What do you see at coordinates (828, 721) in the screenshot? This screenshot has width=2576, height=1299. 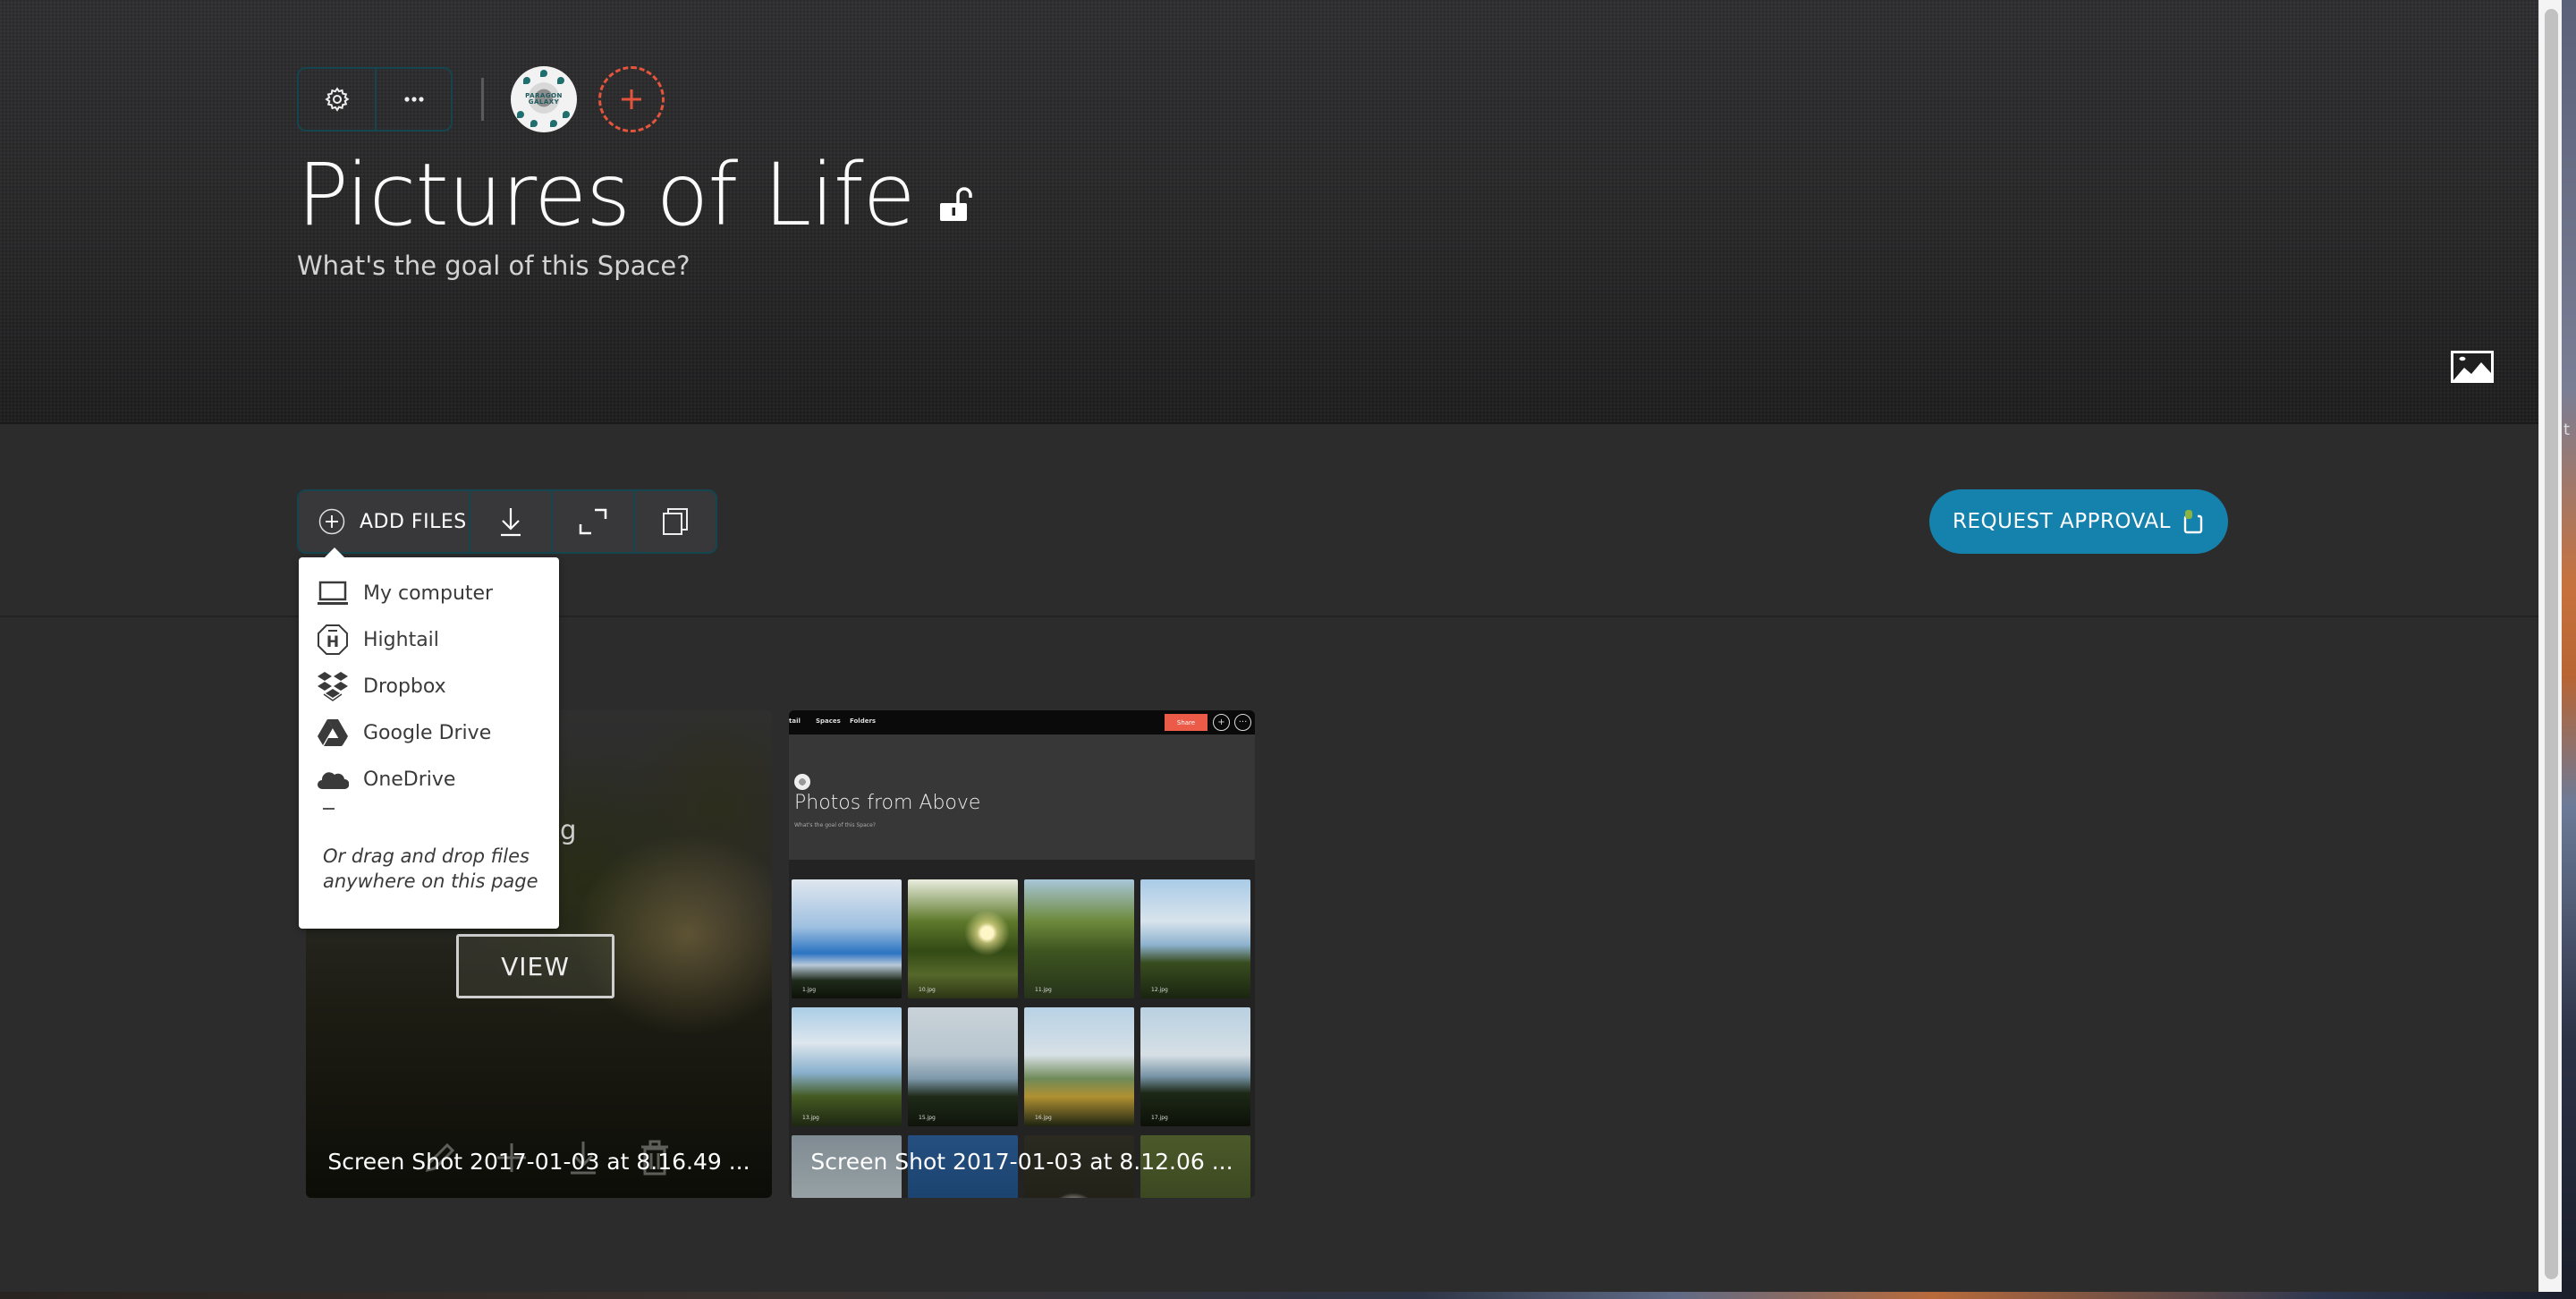 I see `preview-nav-item: Spaces` at bounding box center [828, 721].